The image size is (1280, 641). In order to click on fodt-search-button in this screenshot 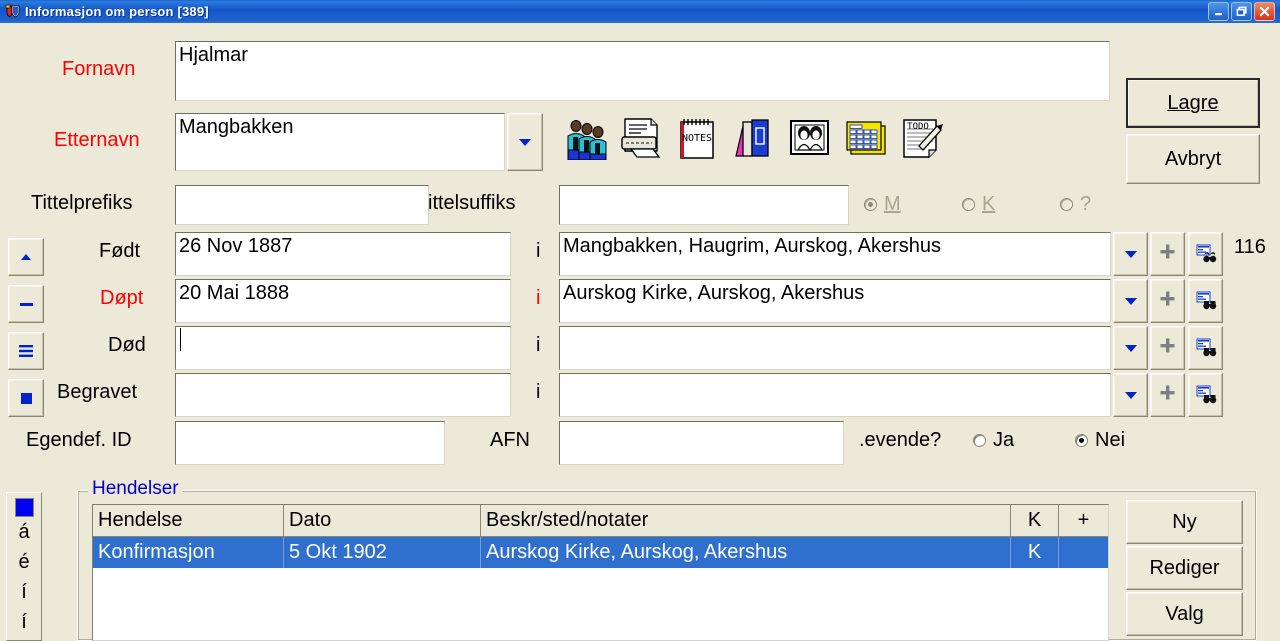, I will do `click(1205, 254)`.